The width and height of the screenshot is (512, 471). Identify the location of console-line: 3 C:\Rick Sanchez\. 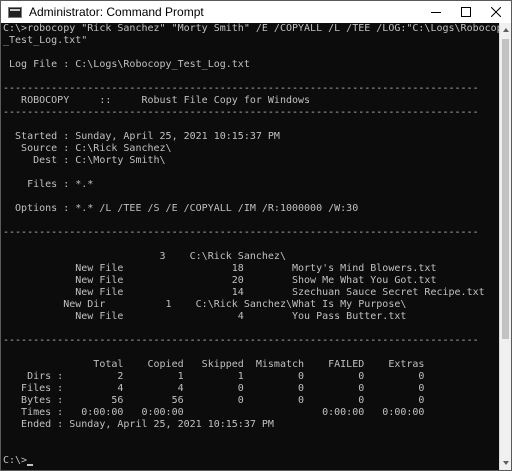
(251, 257).